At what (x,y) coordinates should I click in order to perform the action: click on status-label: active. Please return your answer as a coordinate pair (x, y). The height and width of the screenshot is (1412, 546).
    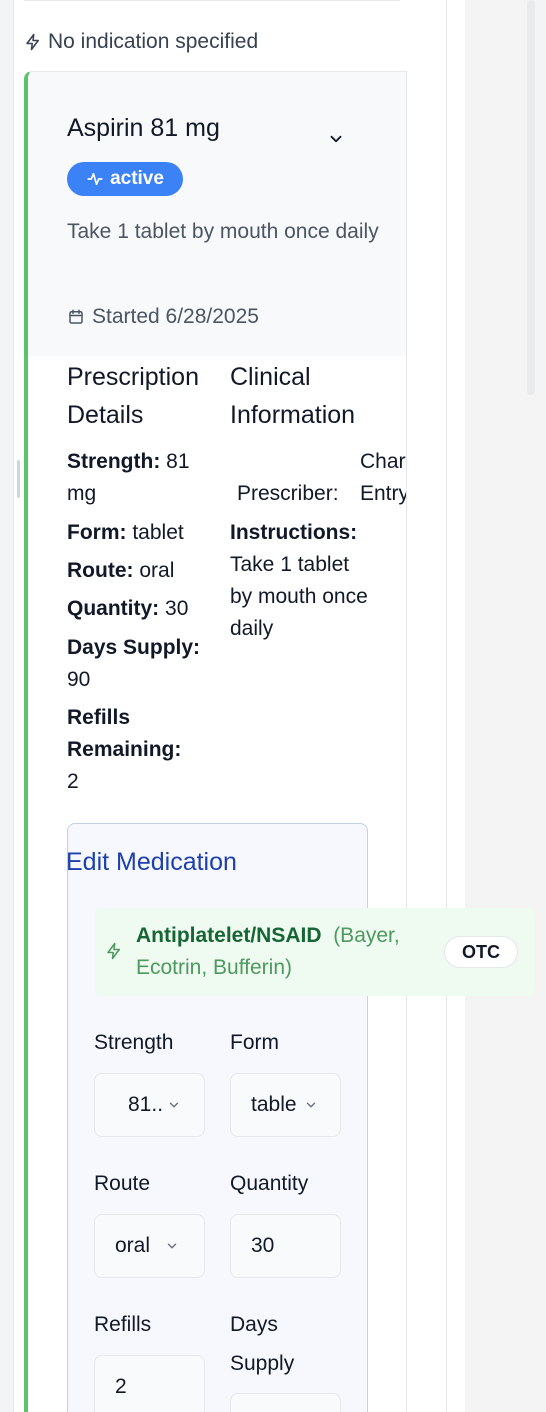
    Looking at the image, I should click on (137, 178).